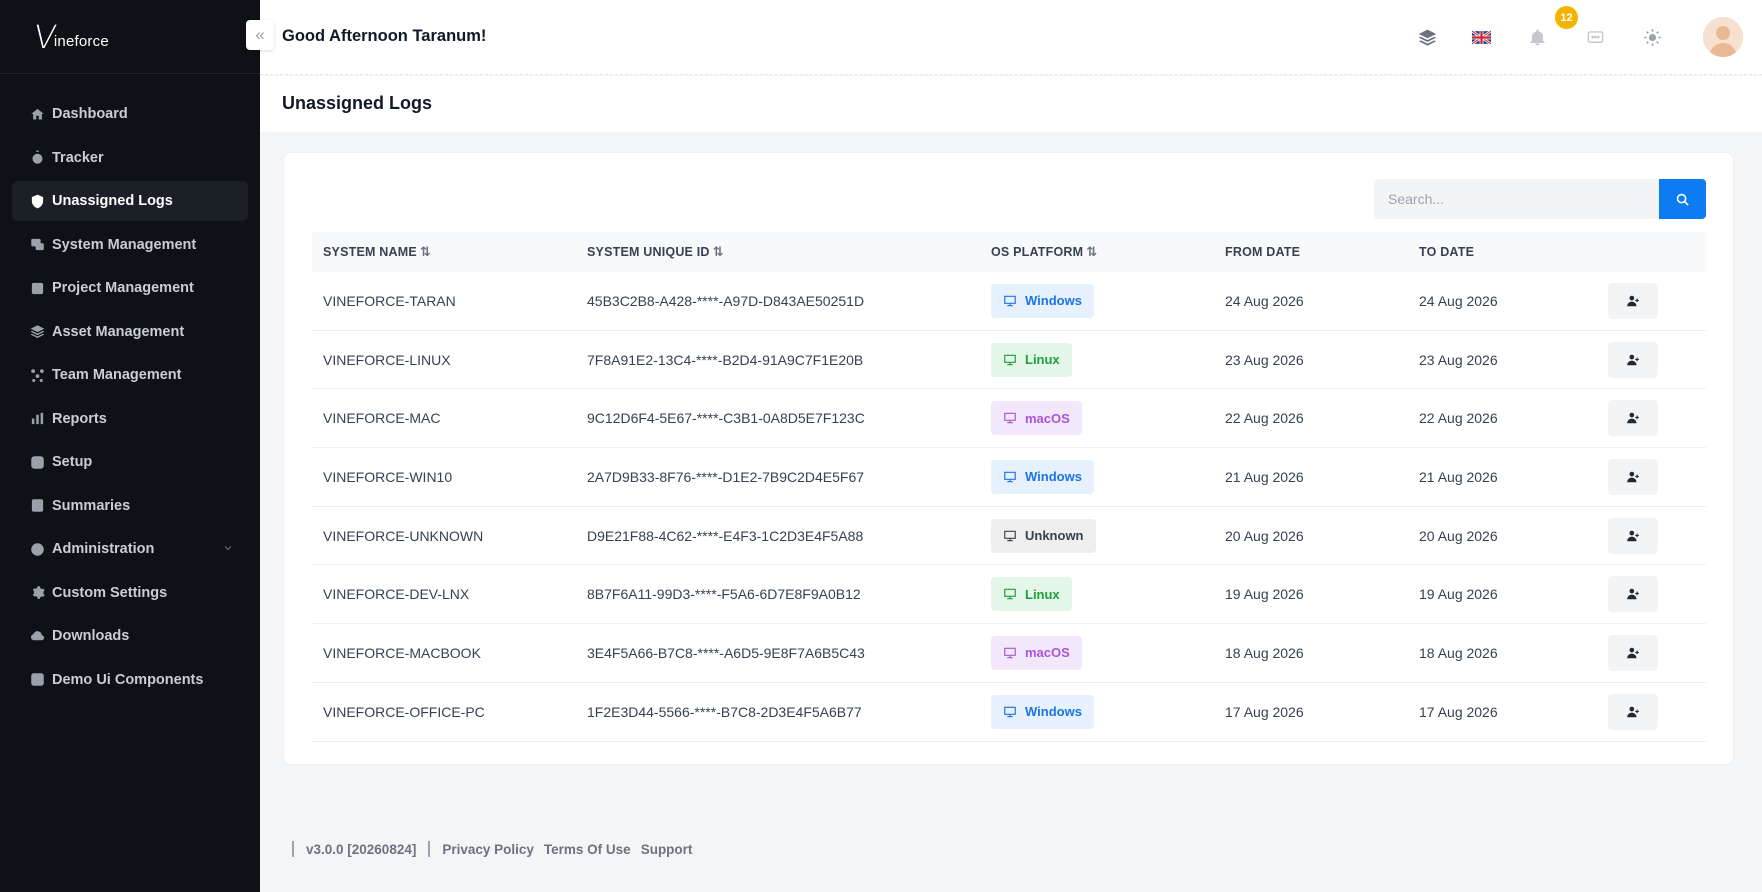 This screenshot has width=1762, height=892. What do you see at coordinates (403, 535) in the screenshot?
I see `system-name-cell: VINEFORCE-UNKNOWN` at bounding box center [403, 535].